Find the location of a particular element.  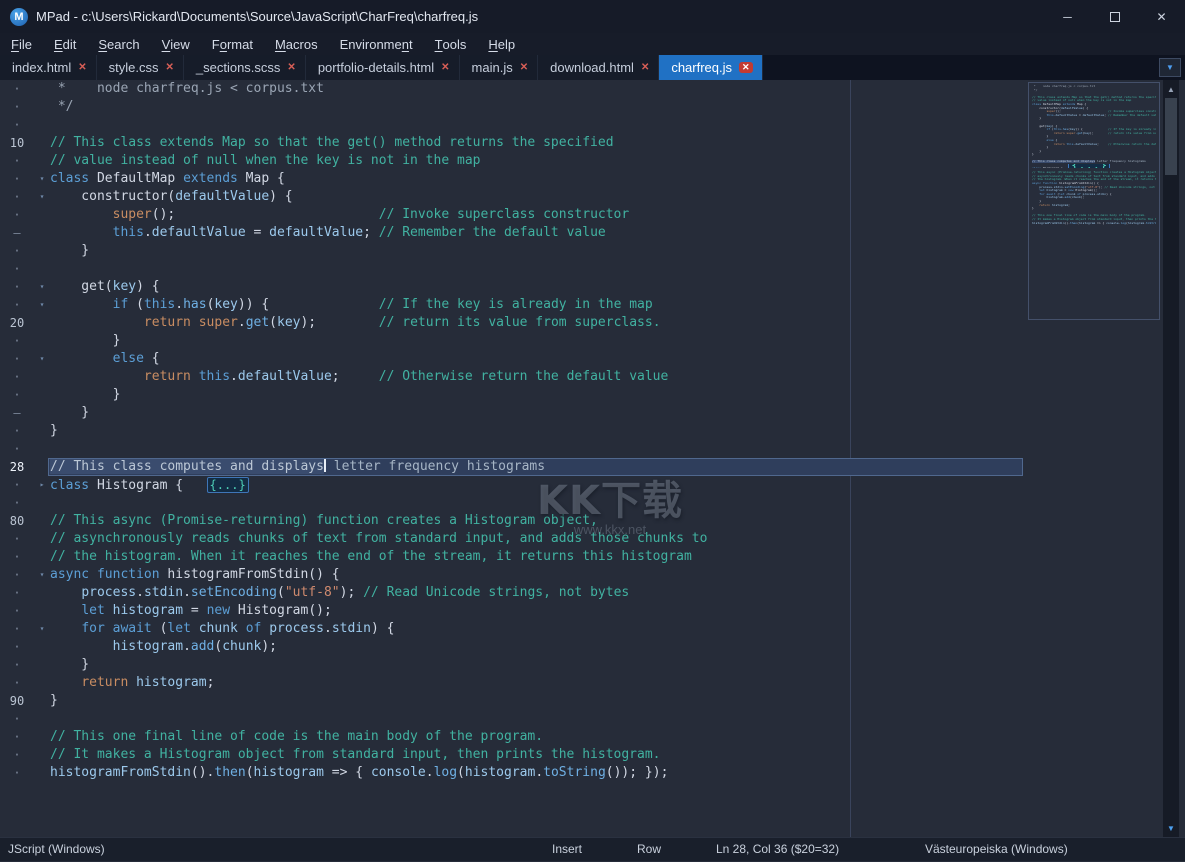

tab-charfreq.js: charfreq.js ✕ is located at coordinates (711, 67).